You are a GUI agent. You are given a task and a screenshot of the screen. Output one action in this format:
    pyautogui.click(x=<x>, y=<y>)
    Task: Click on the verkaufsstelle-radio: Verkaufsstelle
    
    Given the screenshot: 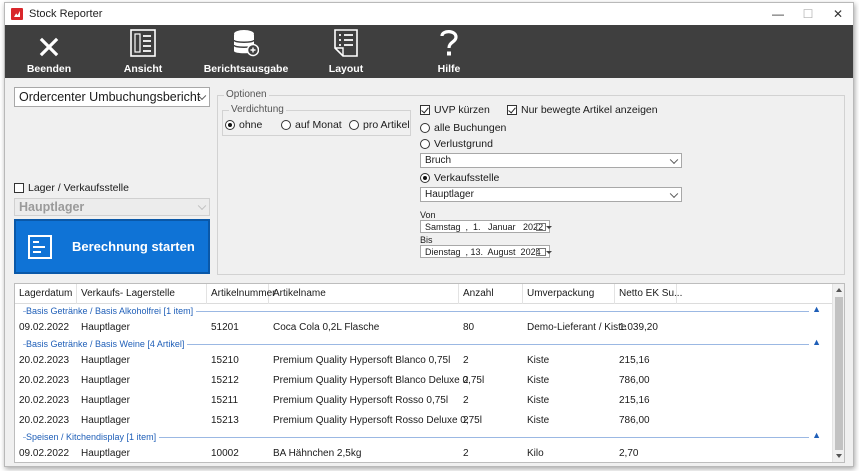 What is the action you would take?
    pyautogui.click(x=459, y=178)
    